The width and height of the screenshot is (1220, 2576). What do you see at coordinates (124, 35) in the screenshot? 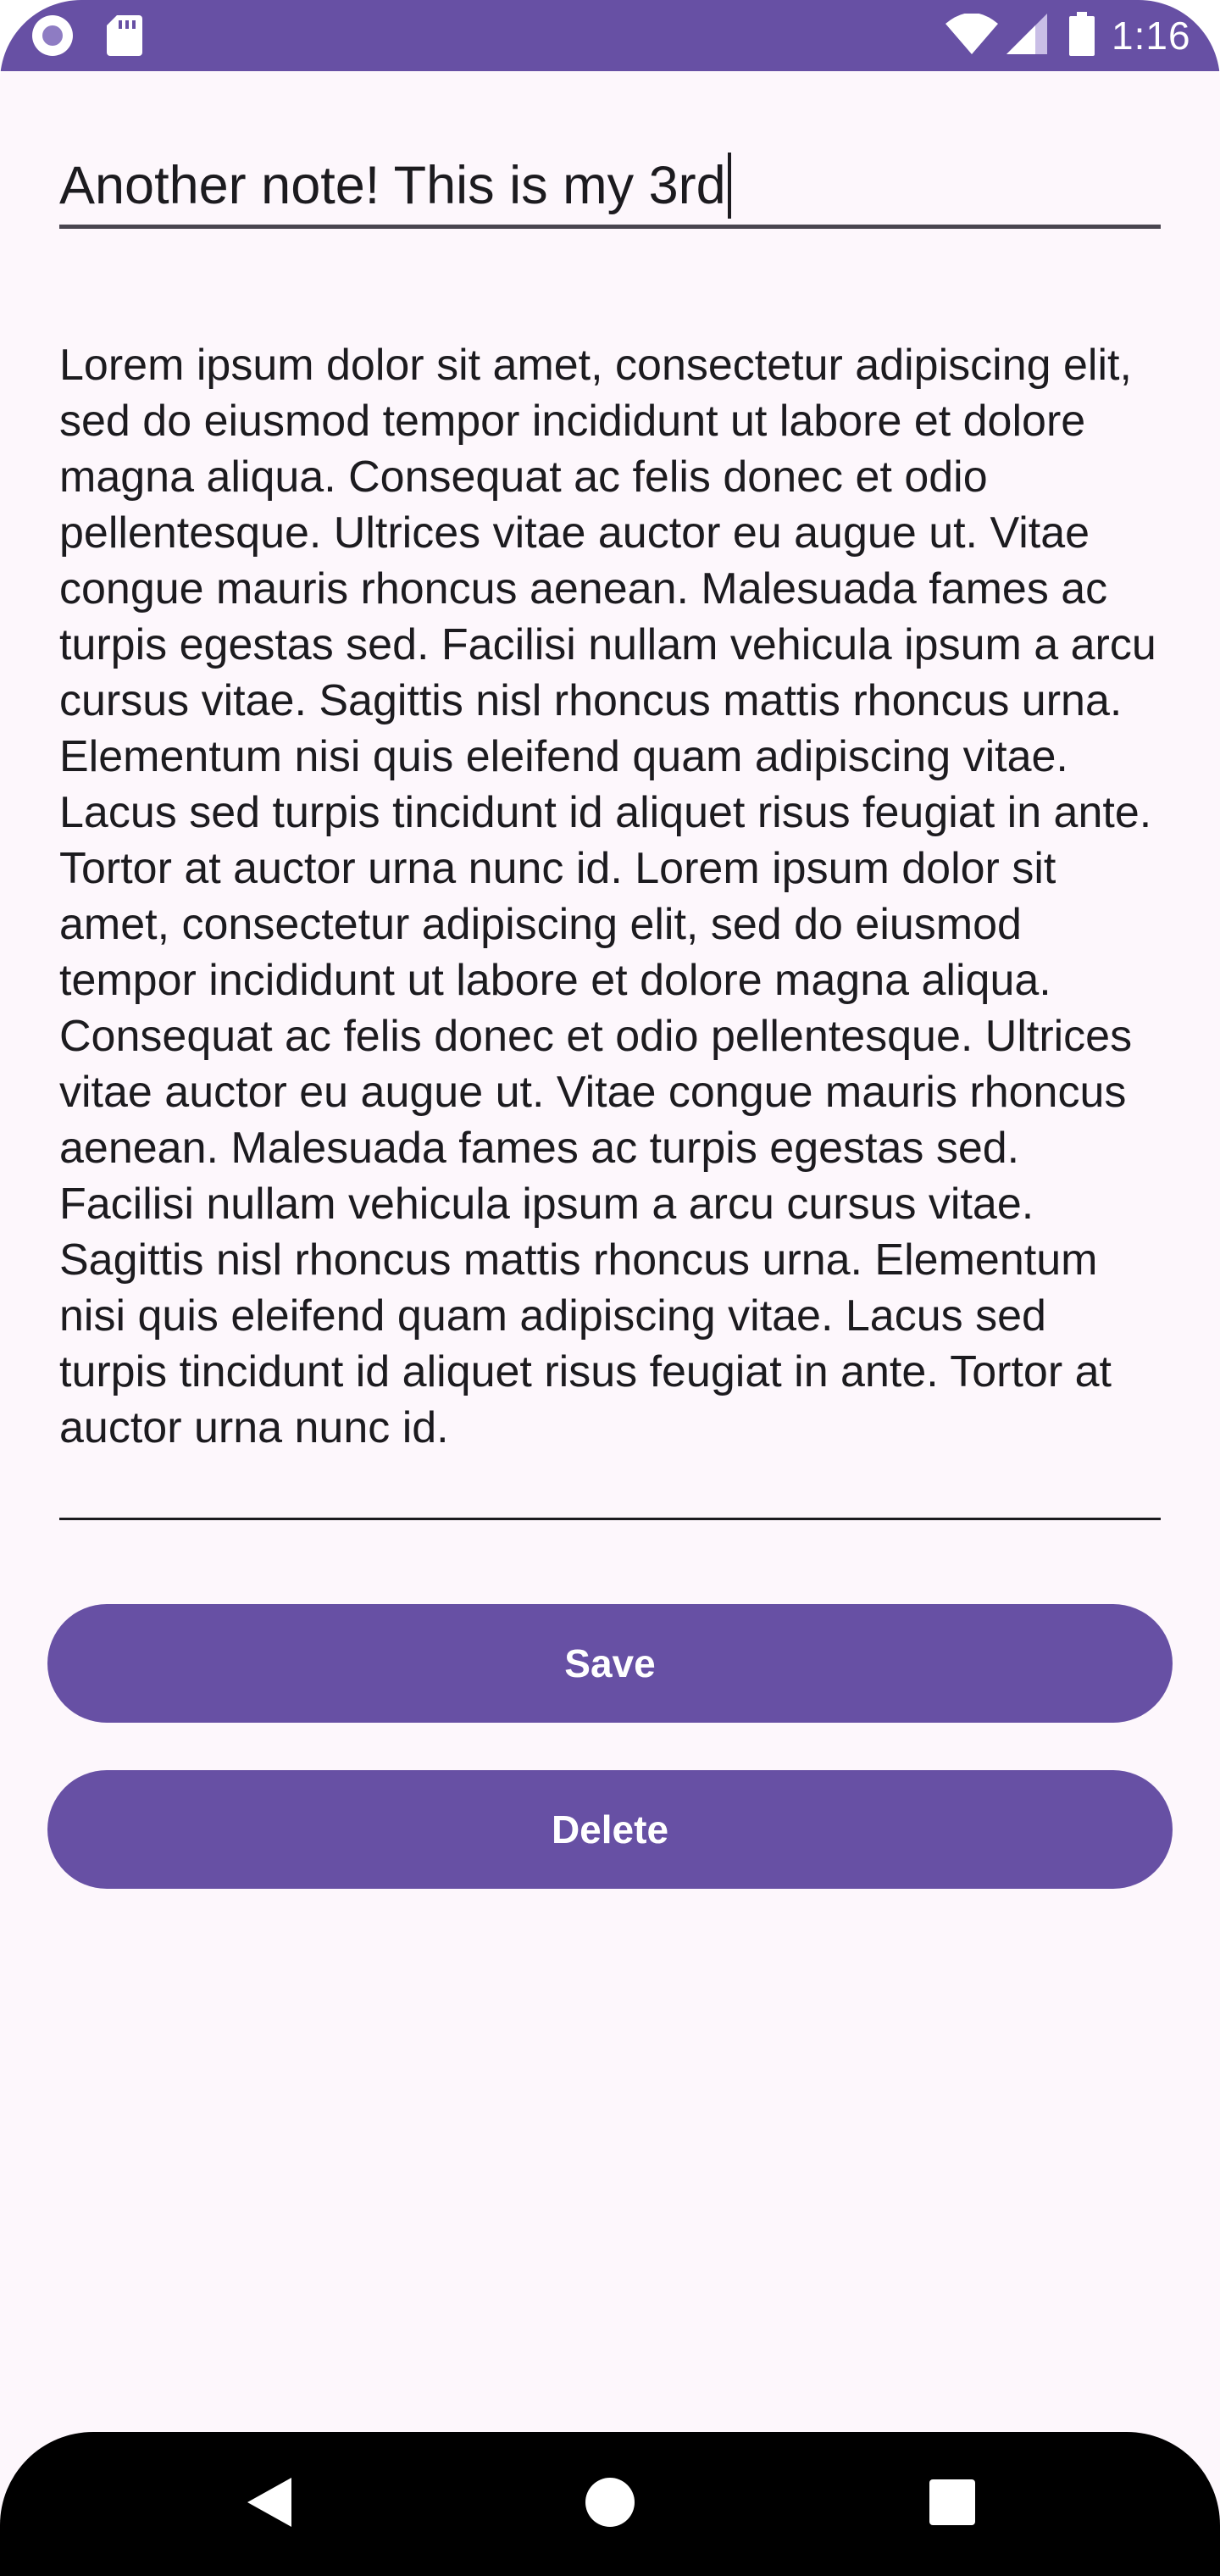
I see `sd-card-icon` at bounding box center [124, 35].